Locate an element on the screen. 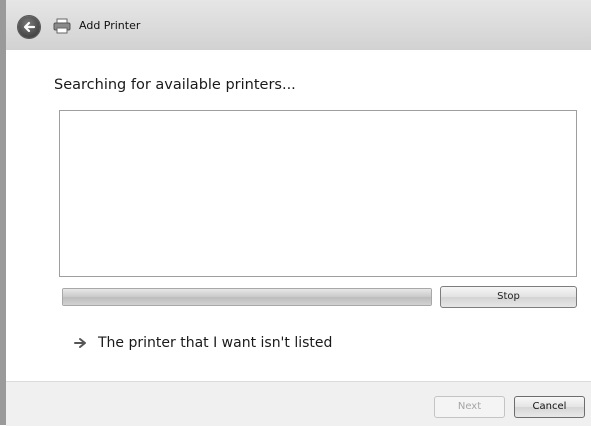  printer-icon is located at coordinates (62, 26).